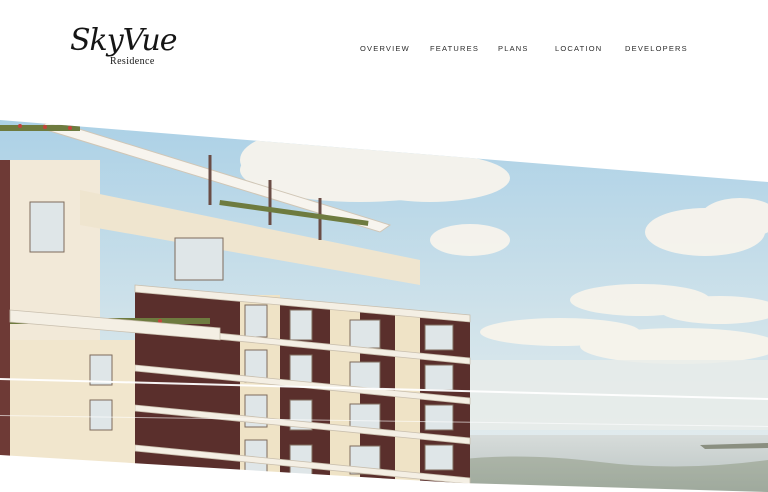 Image resolution: width=768 pixels, height=492 pixels. Describe the element at coordinates (454, 48) in the screenshot. I see `nav-features: FEATURES` at that location.